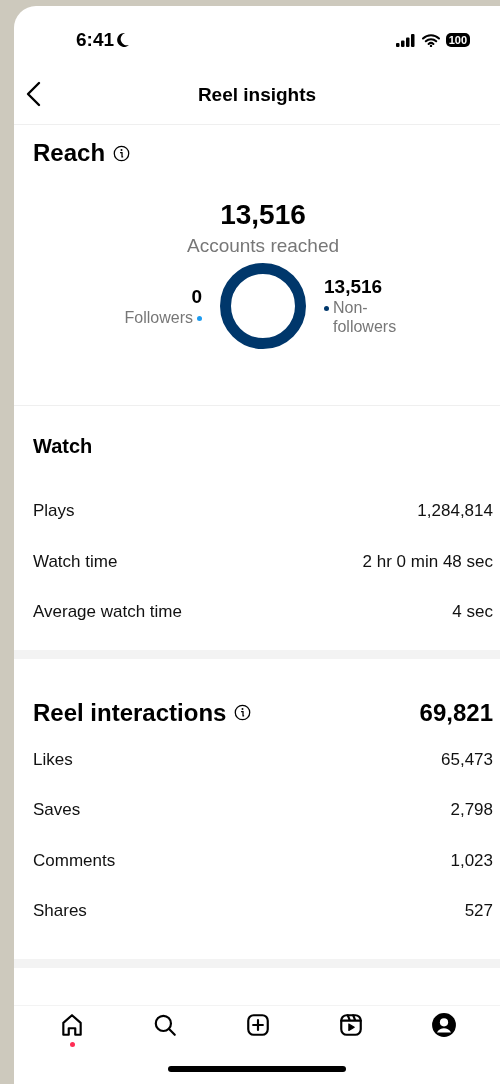 Image resolution: width=500 pixels, height=1084 pixels. I want to click on metric-label: Comments, so click(74, 860).